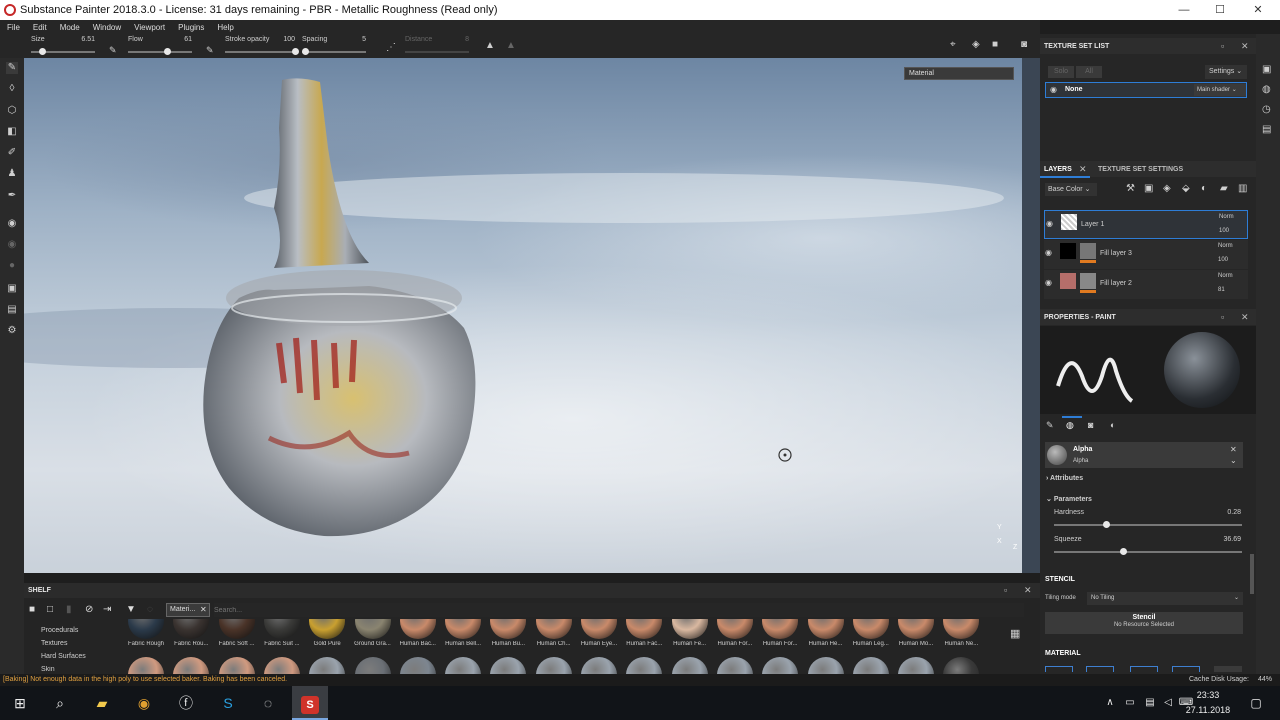  I want to click on add-effect-icon: ⚒, so click(1130, 188).